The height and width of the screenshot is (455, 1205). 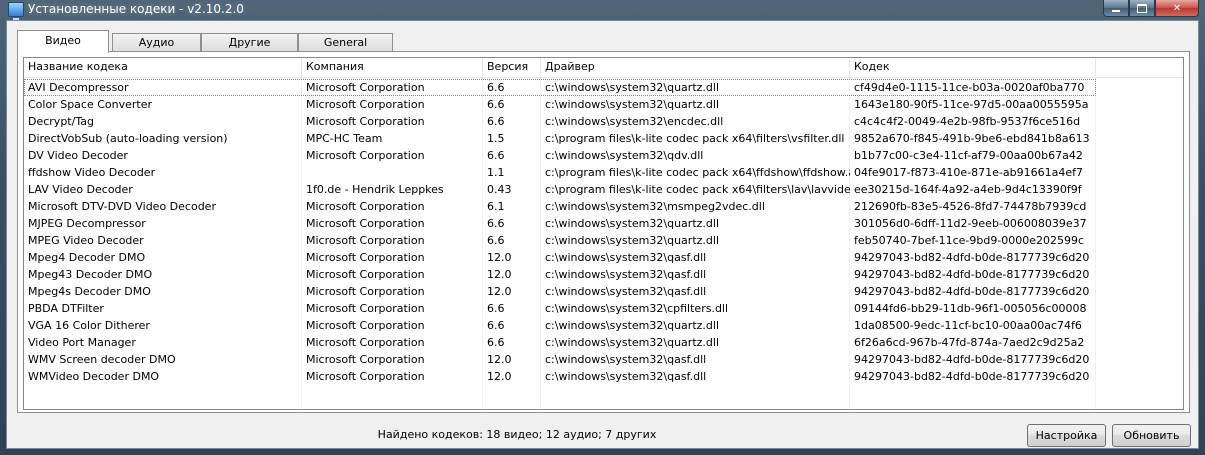 I want to click on close-icon: ✕, so click(x=1177, y=8).